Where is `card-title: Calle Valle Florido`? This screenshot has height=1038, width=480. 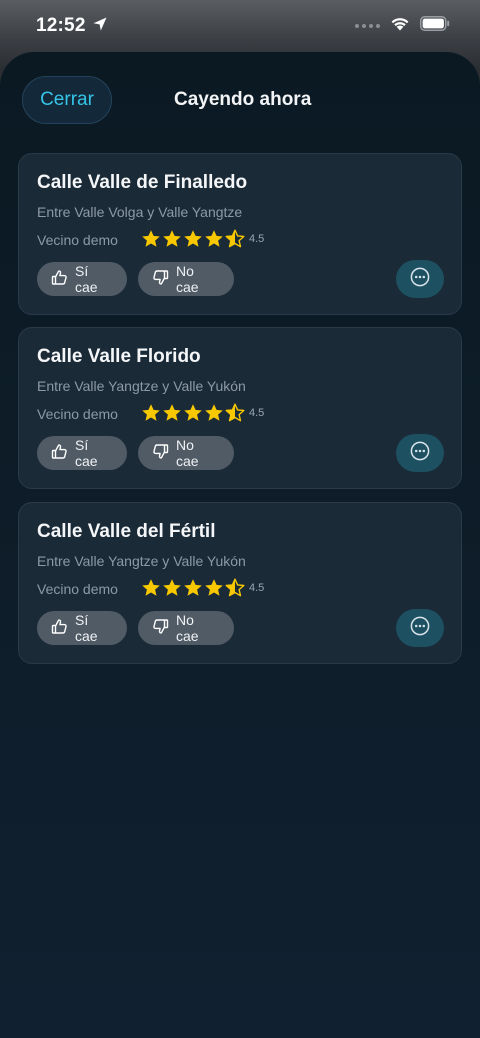 card-title: Calle Valle Florido is located at coordinates (119, 356).